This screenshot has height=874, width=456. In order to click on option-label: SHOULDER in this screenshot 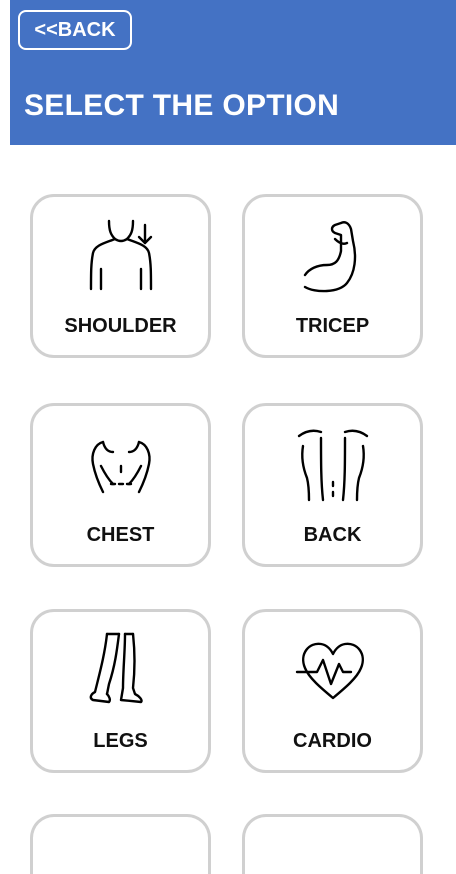, I will do `click(120, 326)`.